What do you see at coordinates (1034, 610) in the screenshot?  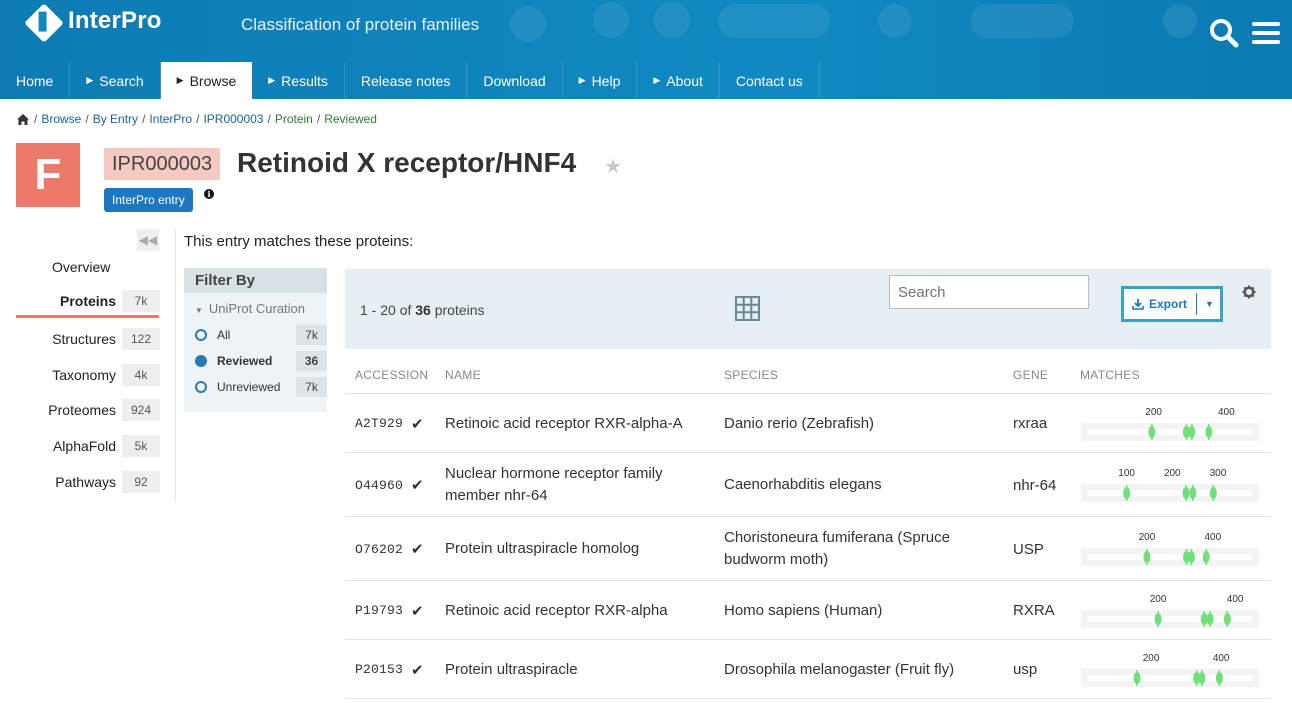 I see `gene-name: RXRA` at bounding box center [1034, 610].